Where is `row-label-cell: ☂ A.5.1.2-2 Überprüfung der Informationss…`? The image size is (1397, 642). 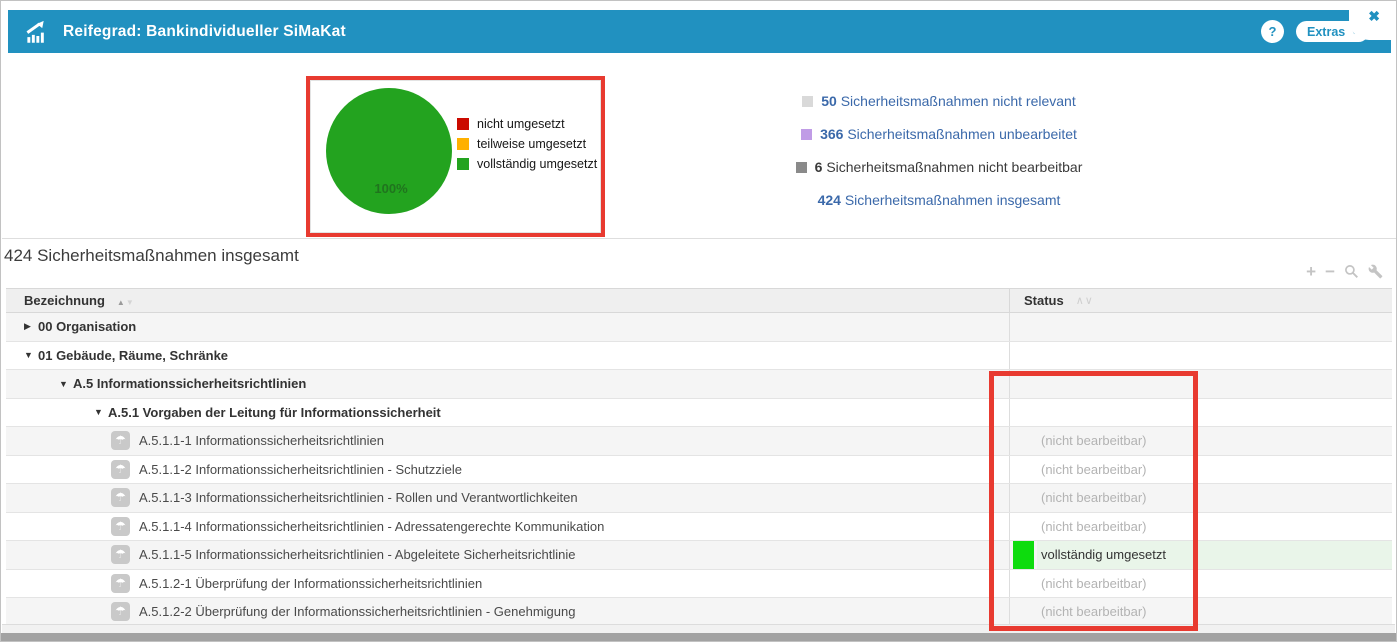 row-label-cell: ☂ A.5.1.2-2 Überprüfung der Informationss… is located at coordinates (507, 612).